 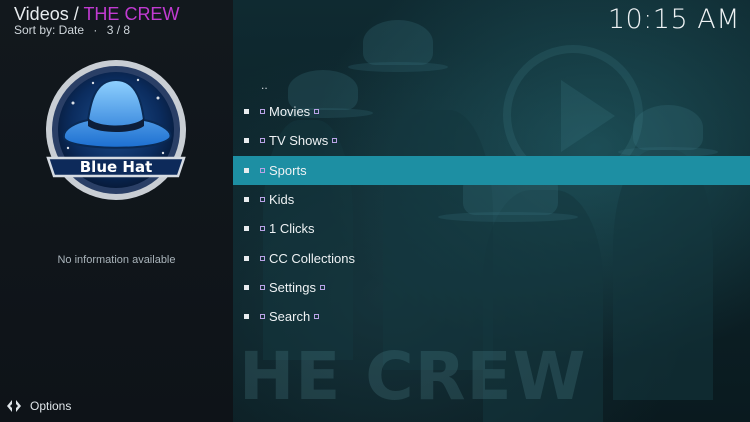 What do you see at coordinates (131, 14) in the screenshot?
I see `breadcrumb: THE CREW` at bounding box center [131, 14].